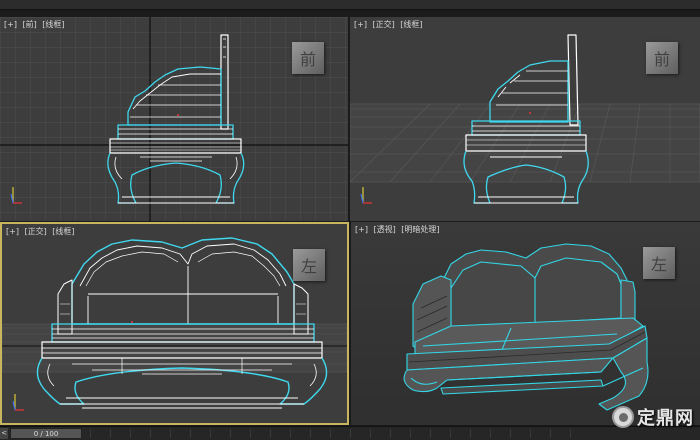  Describe the element at coordinates (399, 230) in the screenshot. I see `viewport-label: [+] [透视] [明暗处理]` at that location.